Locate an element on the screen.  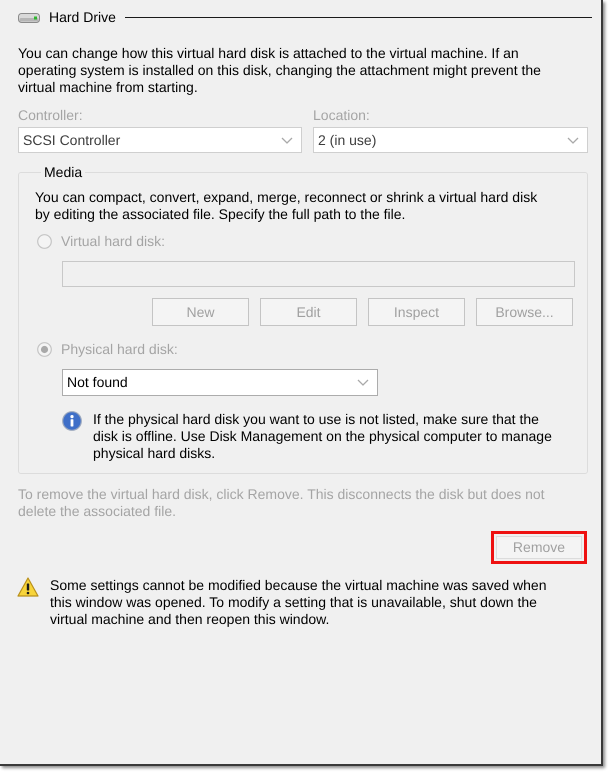
info-icon is located at coordinates (72, 421).